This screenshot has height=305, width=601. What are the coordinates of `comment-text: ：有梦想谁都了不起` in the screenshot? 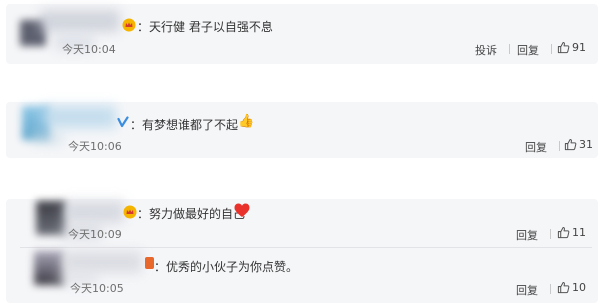 It's located at (184, 125).